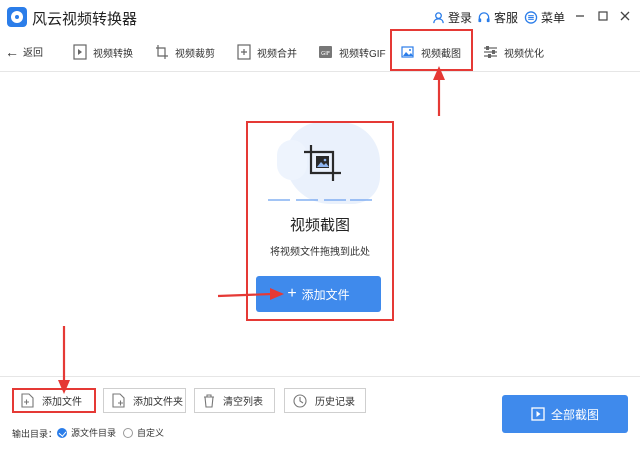 The width and height of the screenshot is (640, 450). I want to click on optimize-icon, so click(490, 52).